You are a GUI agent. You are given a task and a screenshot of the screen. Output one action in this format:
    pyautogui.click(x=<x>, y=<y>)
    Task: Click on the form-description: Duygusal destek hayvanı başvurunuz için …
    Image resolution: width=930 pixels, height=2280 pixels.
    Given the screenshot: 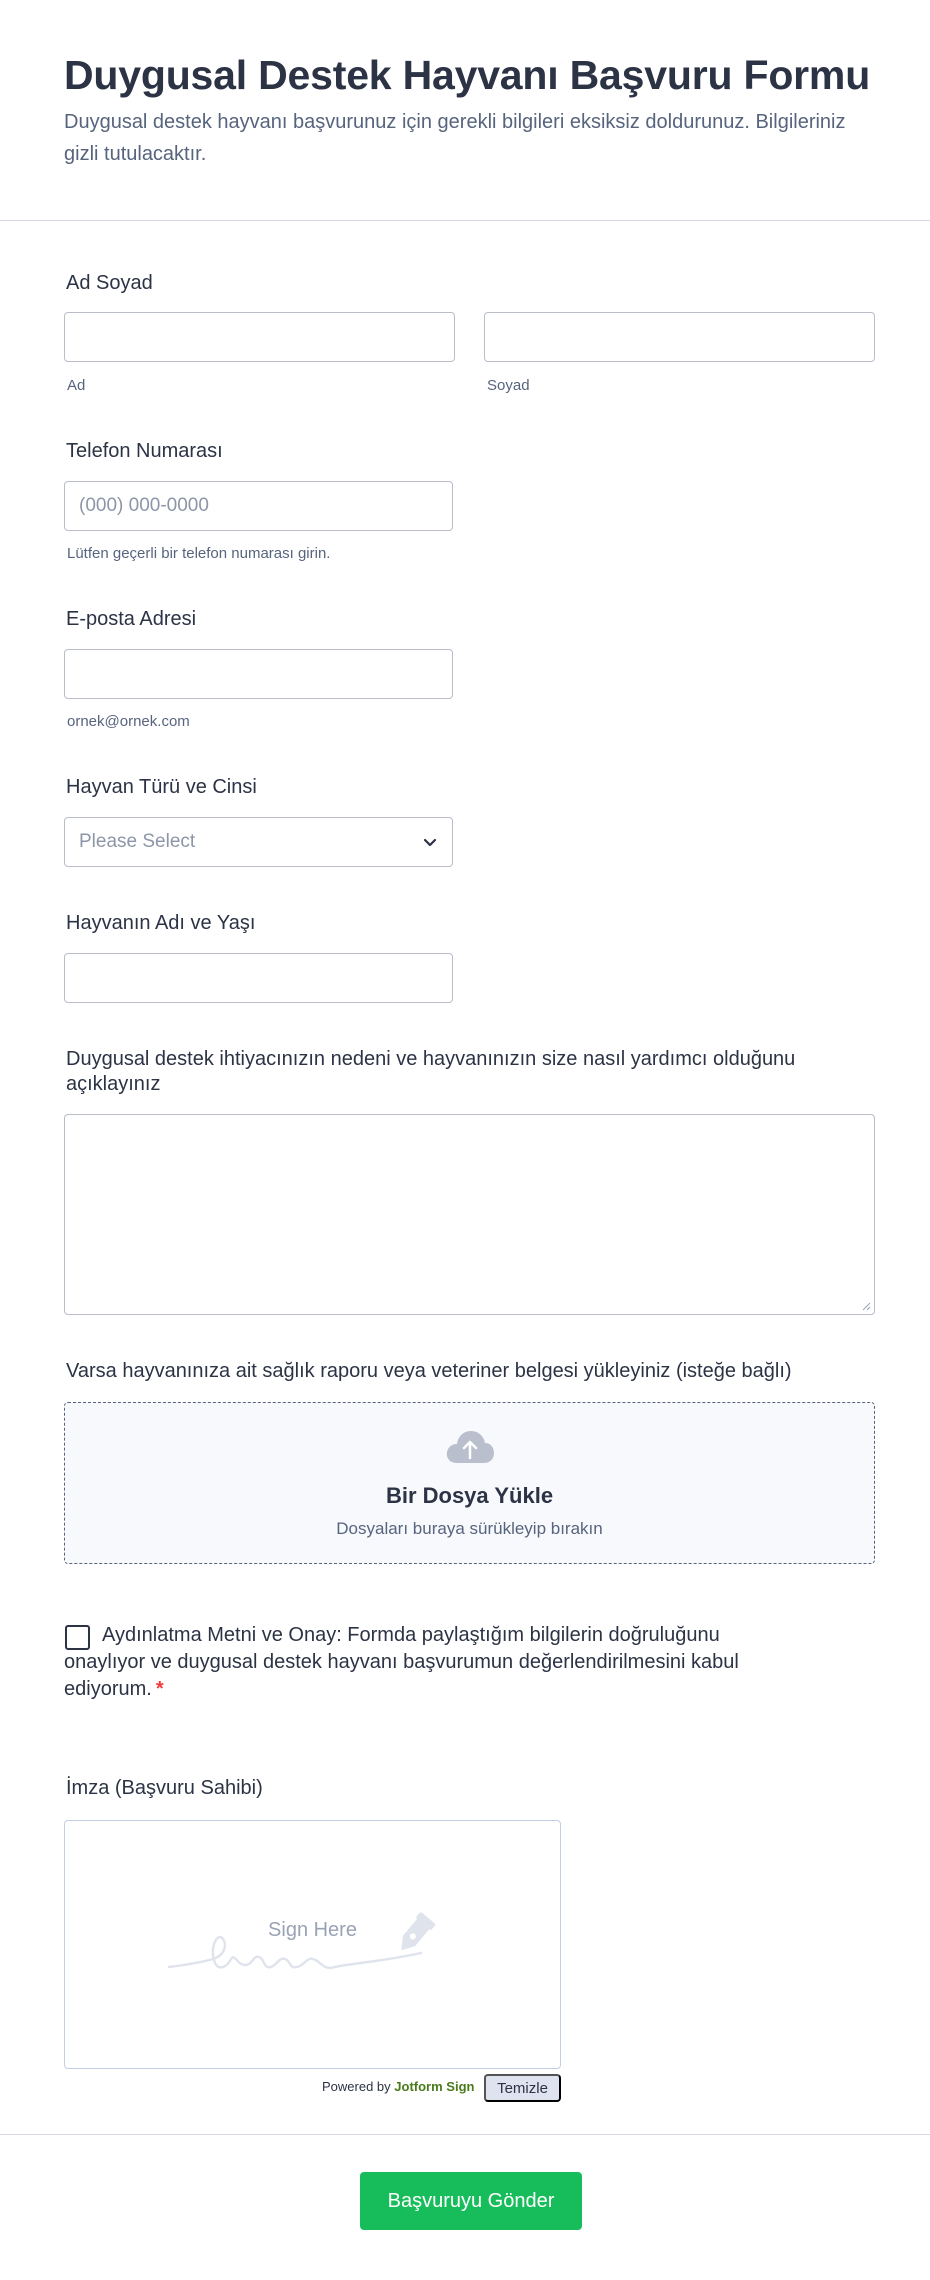 What is the action you would take?
    pyautogui.click(x=455, y=138)
    